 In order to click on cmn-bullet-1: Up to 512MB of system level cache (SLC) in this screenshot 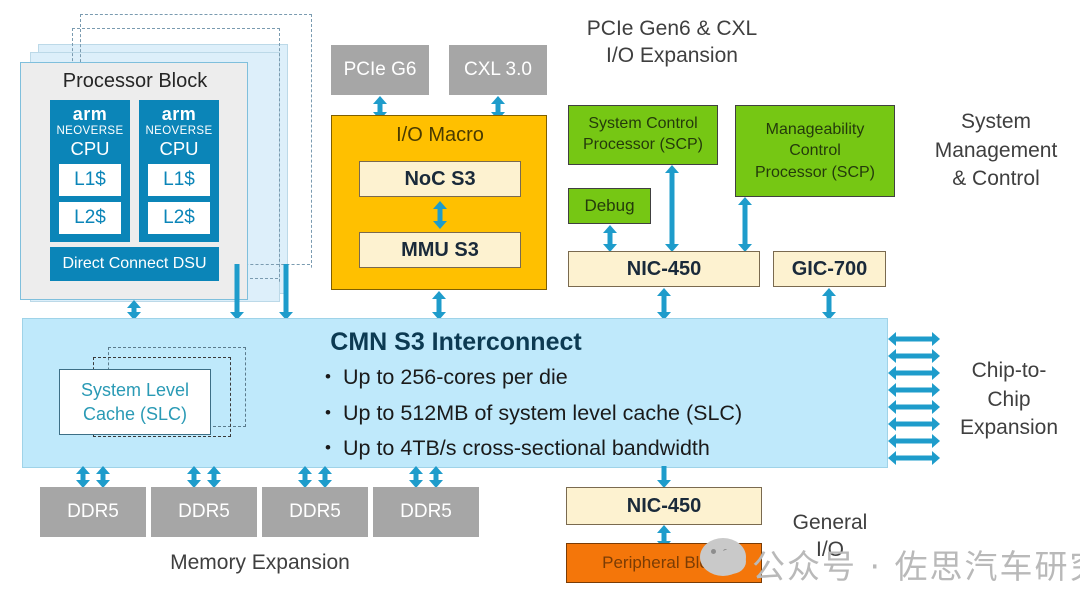, I will do `click(543, 412)`.